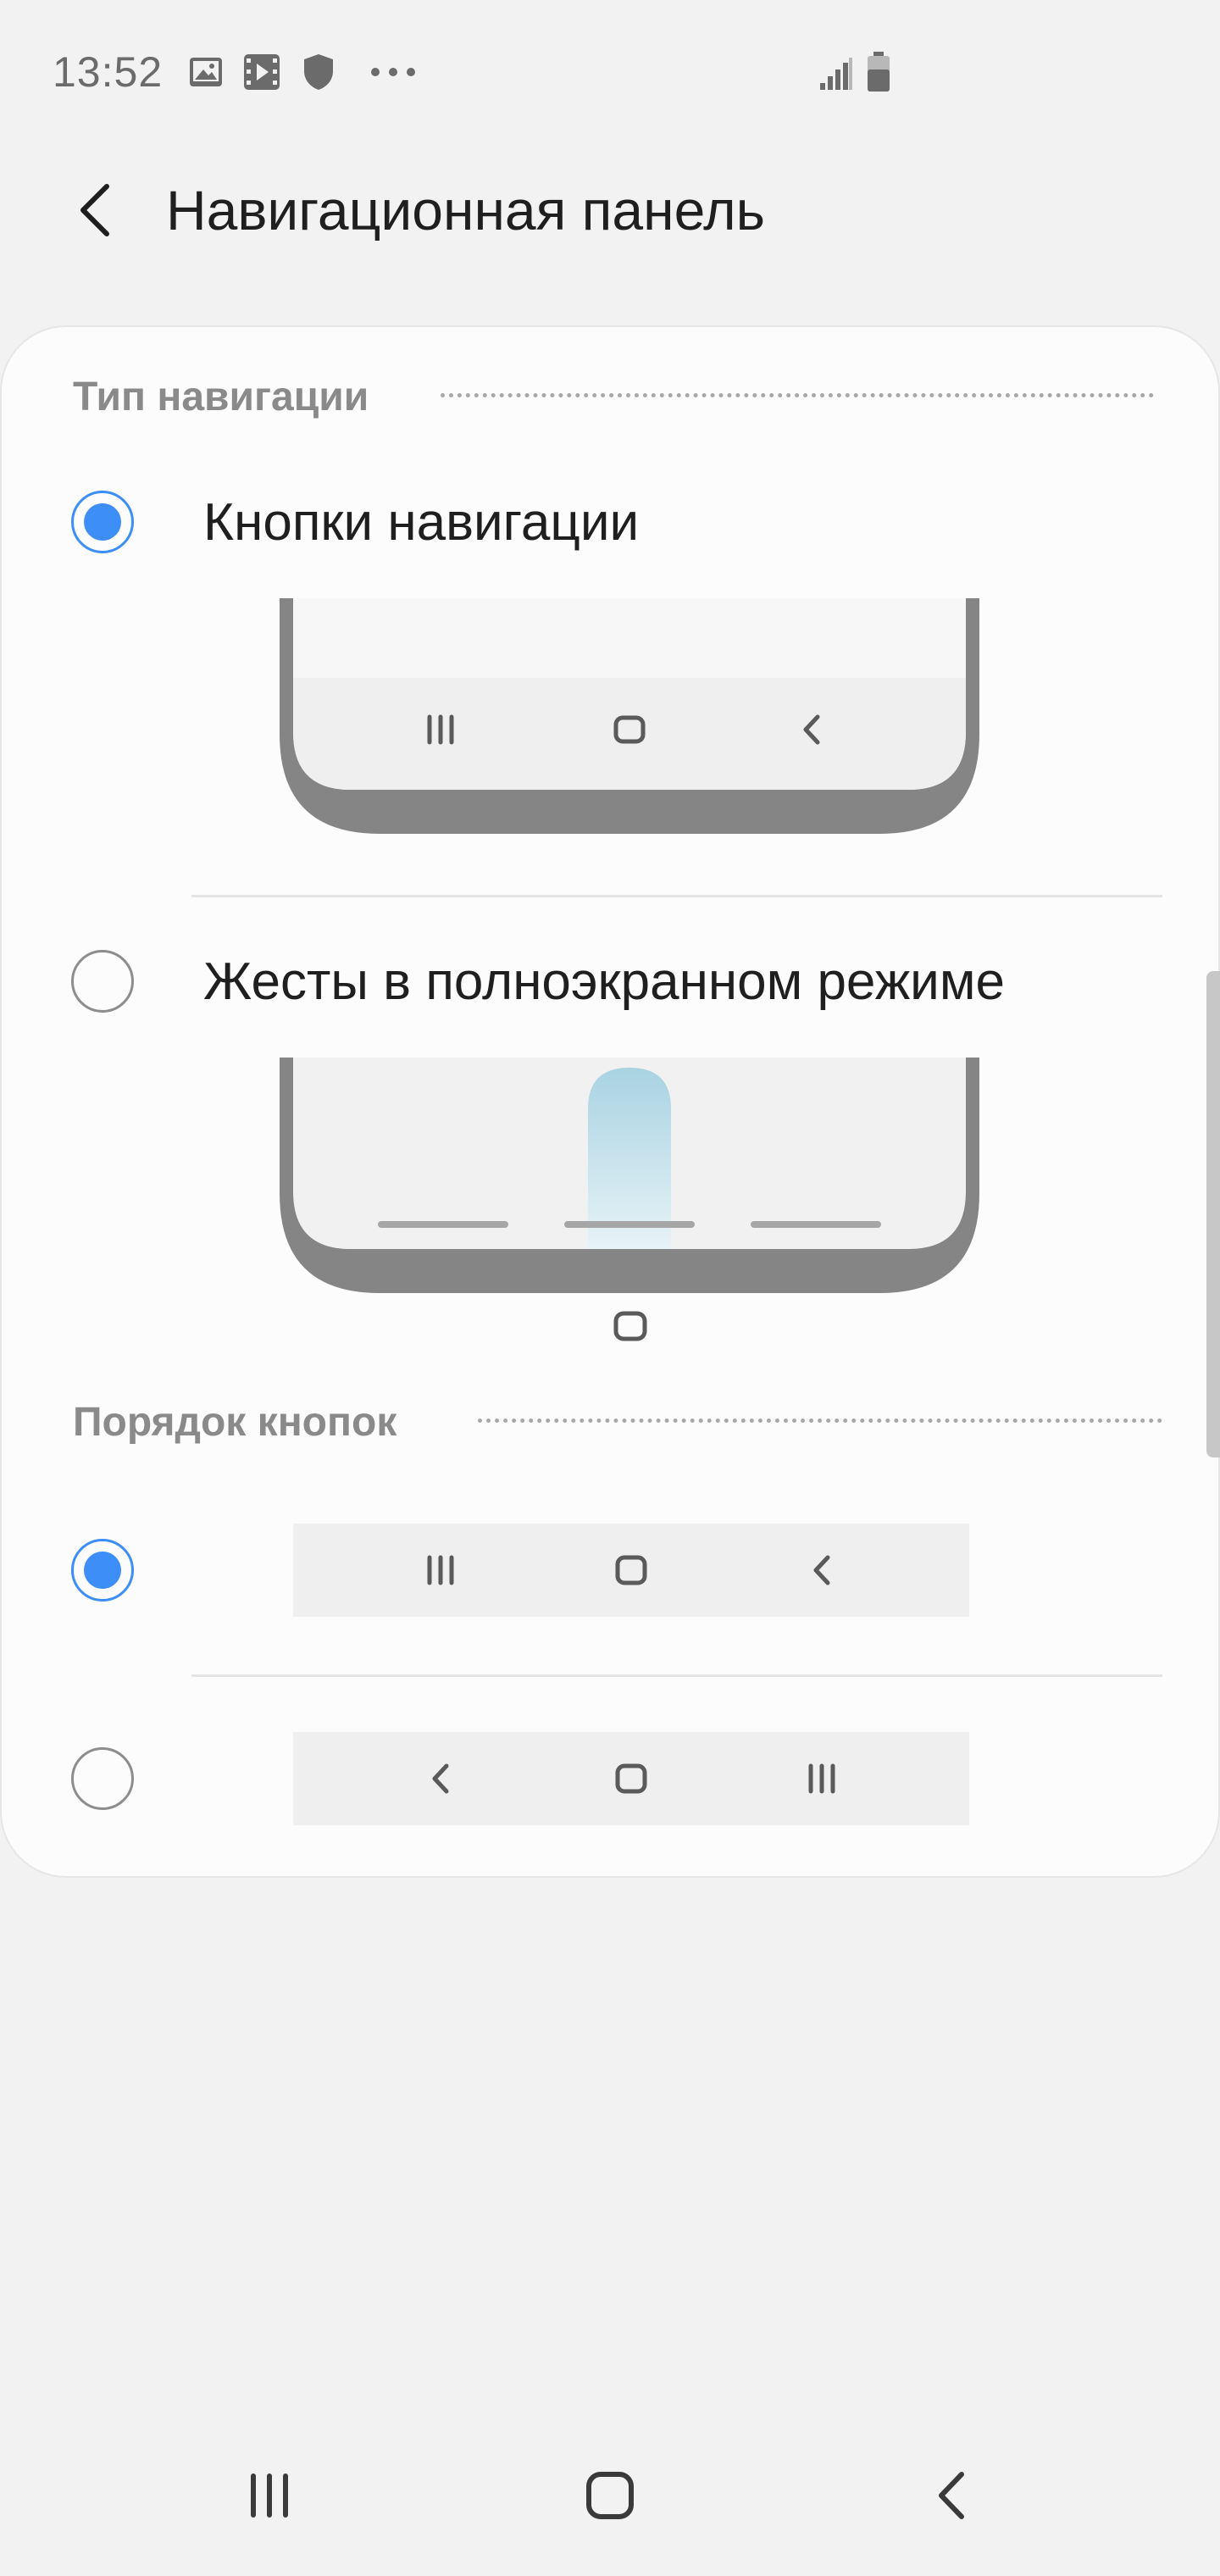 Image resolution: width=1220 pixels, height=2576 pixels. What do you see at coordinates (816, 1224) in the screenshot?
I see `gesture-hint-back` at bounding box center [816, 1224].